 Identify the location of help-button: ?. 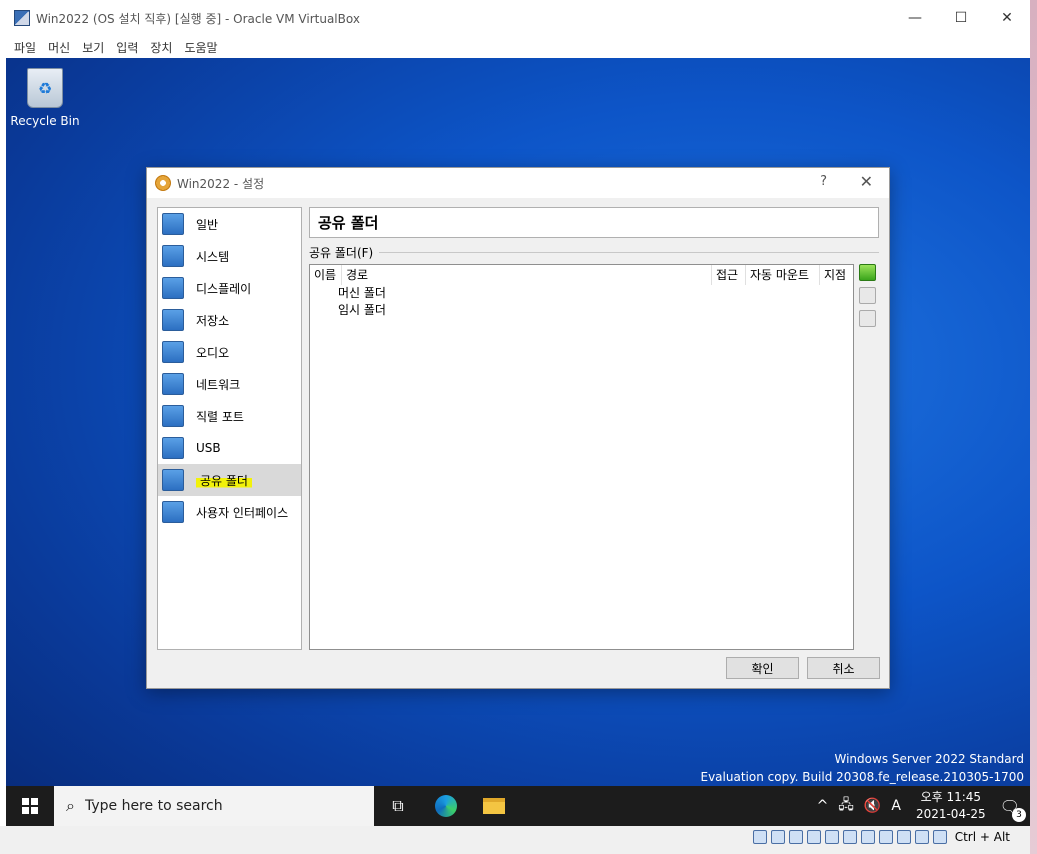
(823, 181).